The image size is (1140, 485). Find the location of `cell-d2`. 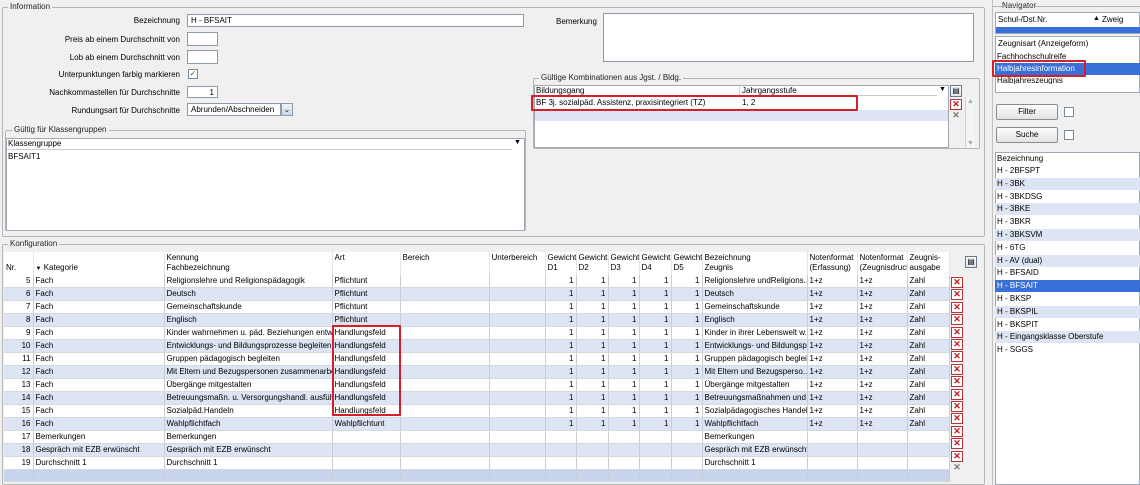

cell-d2 is located at coordinates (592, 437).